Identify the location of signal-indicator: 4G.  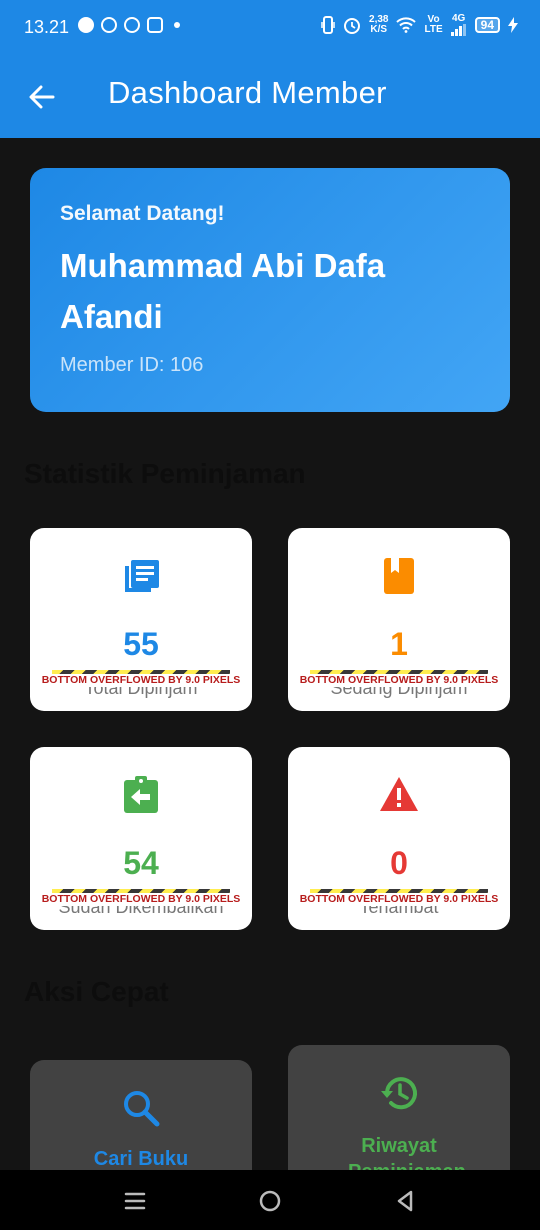
(458, 24).